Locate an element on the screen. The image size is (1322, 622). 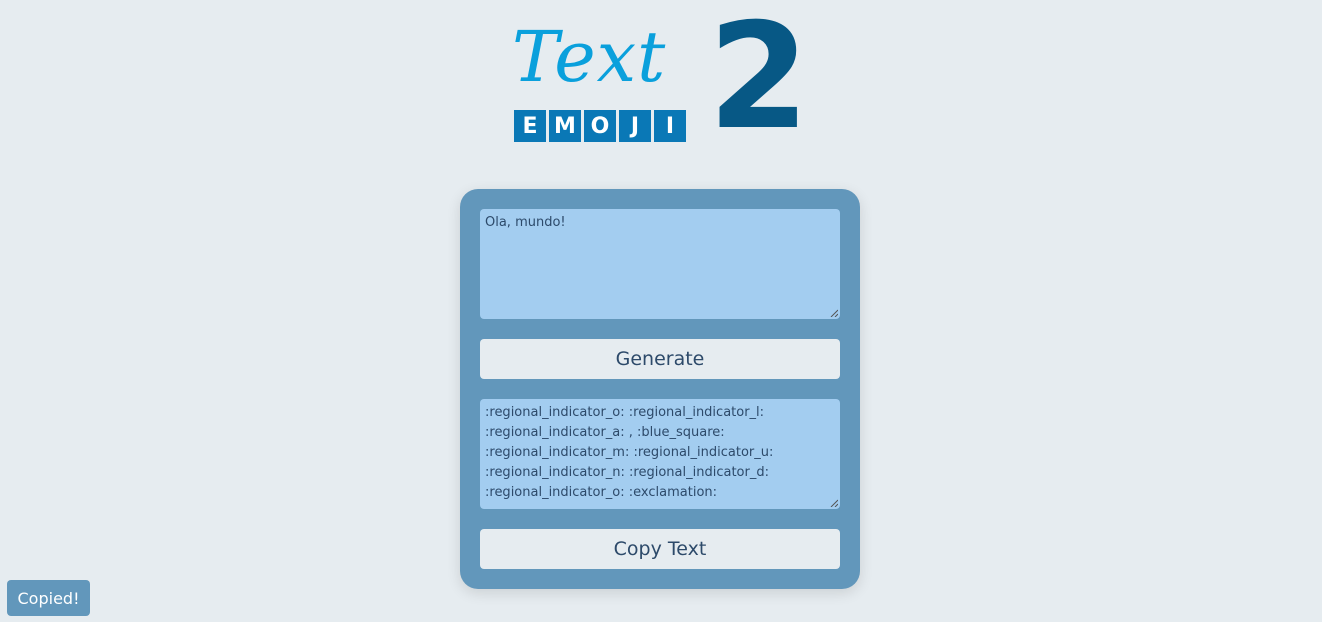
emoji-output: :regional_indicator_o is located at coordinates (660, 454).